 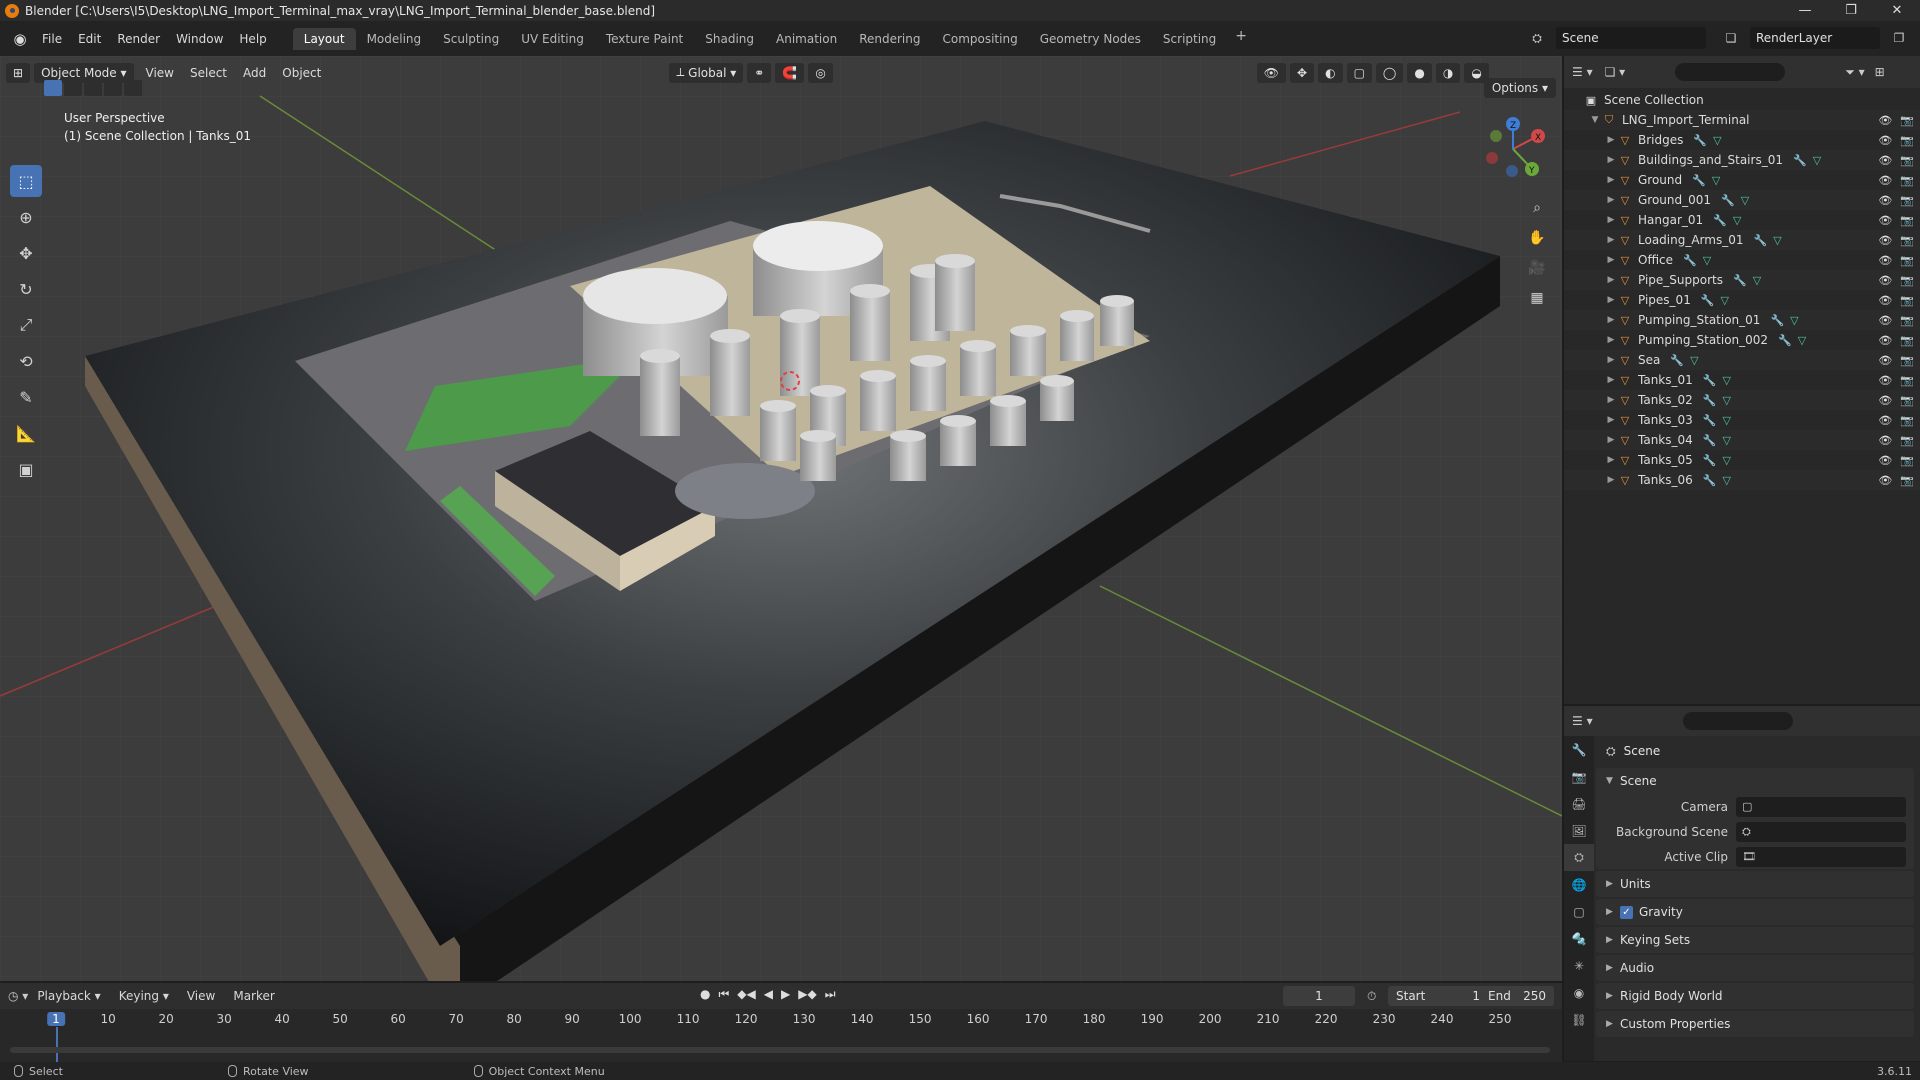 What do you see at coordinates (208, 73) in the screenshot?
I see `viewport-menu-select: Select` at bounding box center [208, 73].